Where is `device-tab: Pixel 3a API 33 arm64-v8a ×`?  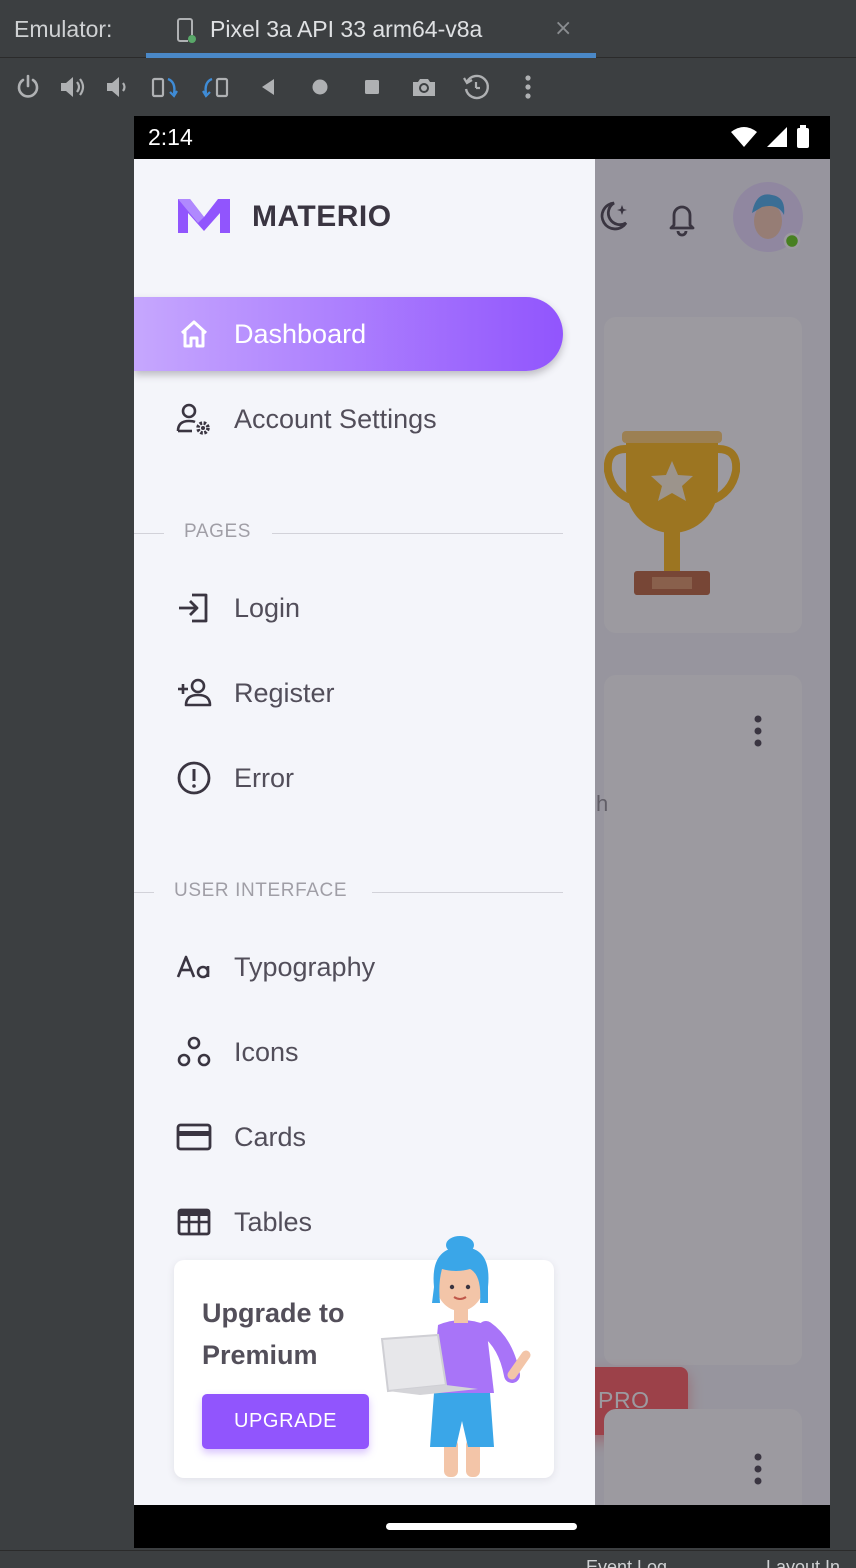
device-tab: Pixel 3a API 33 arm64-v8a × is located at coordinates (371, 29).